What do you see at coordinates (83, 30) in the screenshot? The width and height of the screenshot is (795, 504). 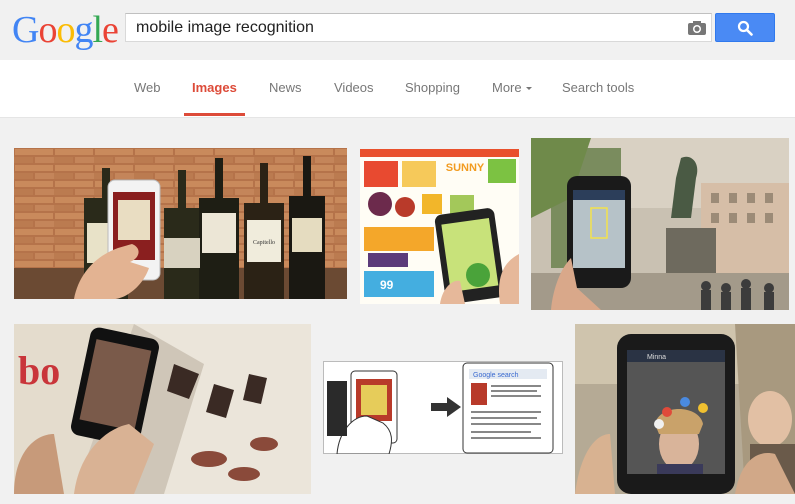 I see `logo-letter: g` at bounding box center [83, 30].